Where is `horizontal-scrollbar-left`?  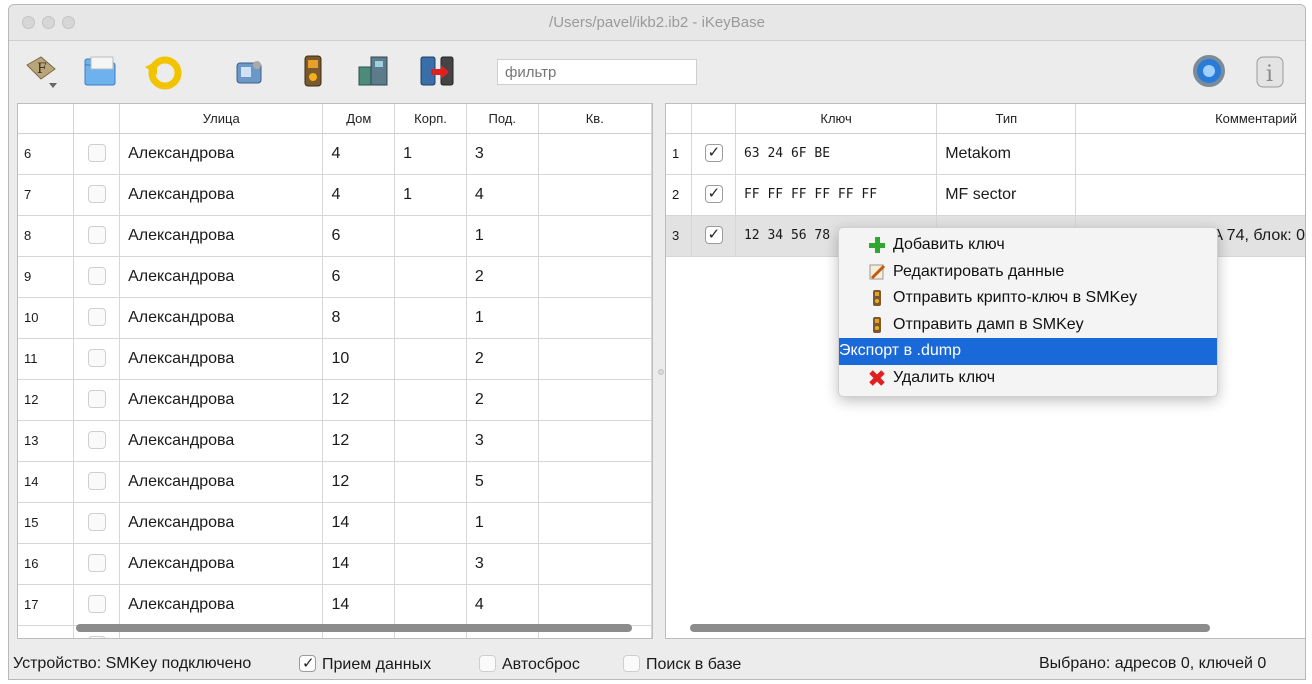
horizontal-scrollbar-left is located at coordinates (354, 628).